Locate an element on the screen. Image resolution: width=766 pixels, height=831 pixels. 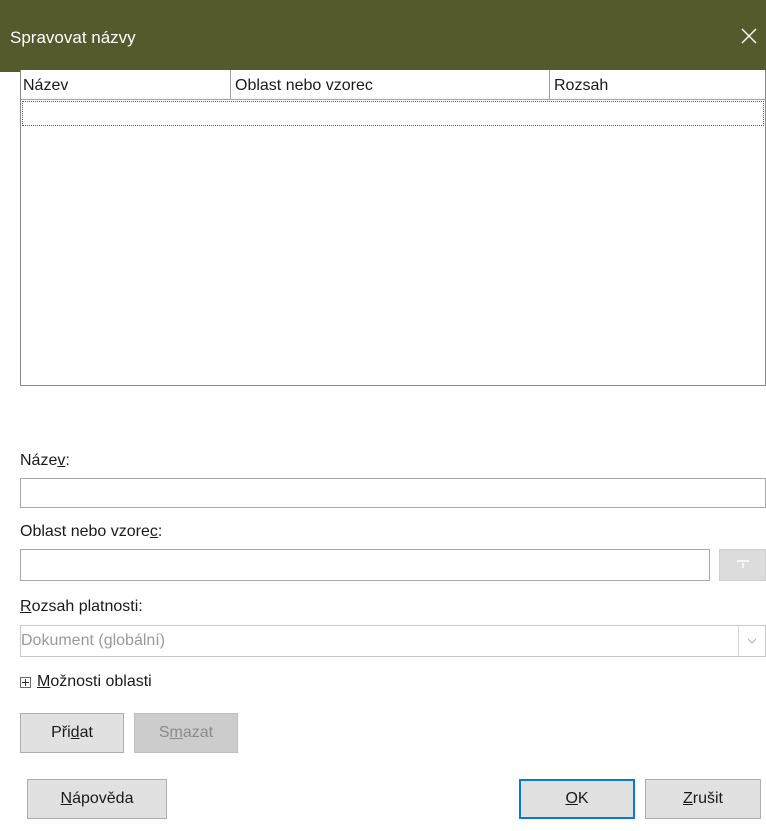
chevron-down-icon is located at coordinates (751, 641).